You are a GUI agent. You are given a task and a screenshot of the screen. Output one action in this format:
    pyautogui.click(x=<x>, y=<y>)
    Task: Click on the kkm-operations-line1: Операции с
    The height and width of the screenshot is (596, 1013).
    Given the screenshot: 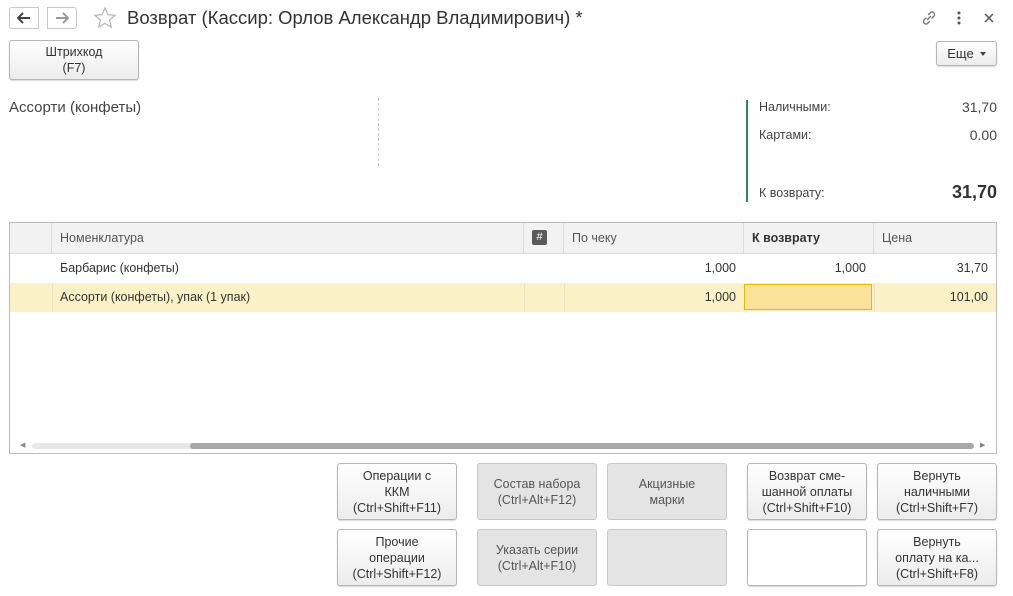 What is the action you would take?
    pyautogui.click(x=397, y=475)
    